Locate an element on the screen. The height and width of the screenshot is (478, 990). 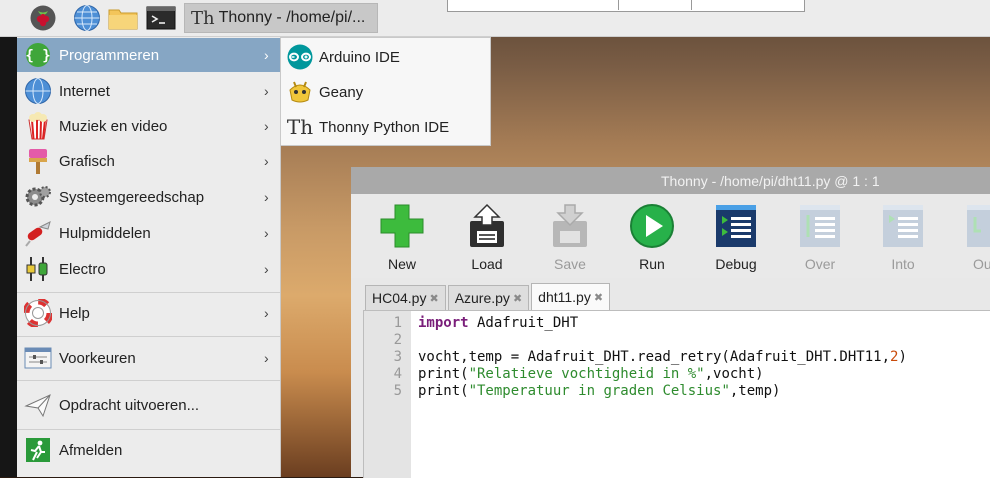
menu-item-grafisch: Grafisch › is located at coordinates (148, 161).